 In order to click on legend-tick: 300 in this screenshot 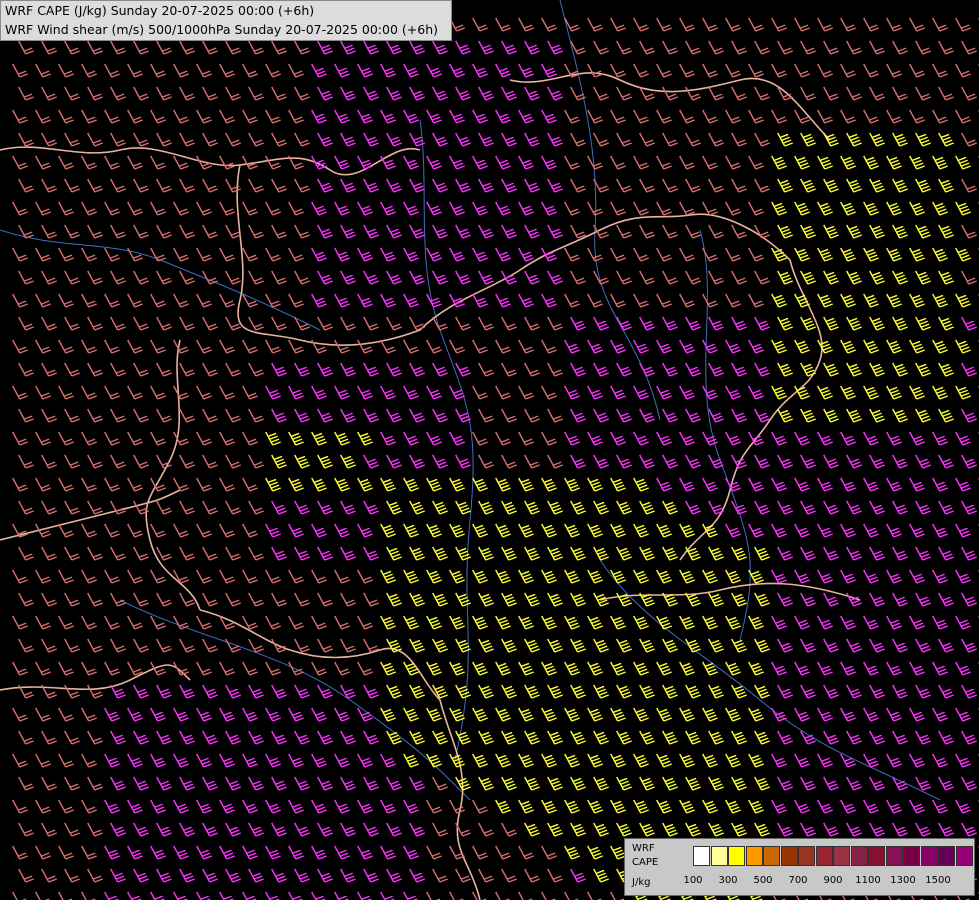, I will do `click(728, 880)`.